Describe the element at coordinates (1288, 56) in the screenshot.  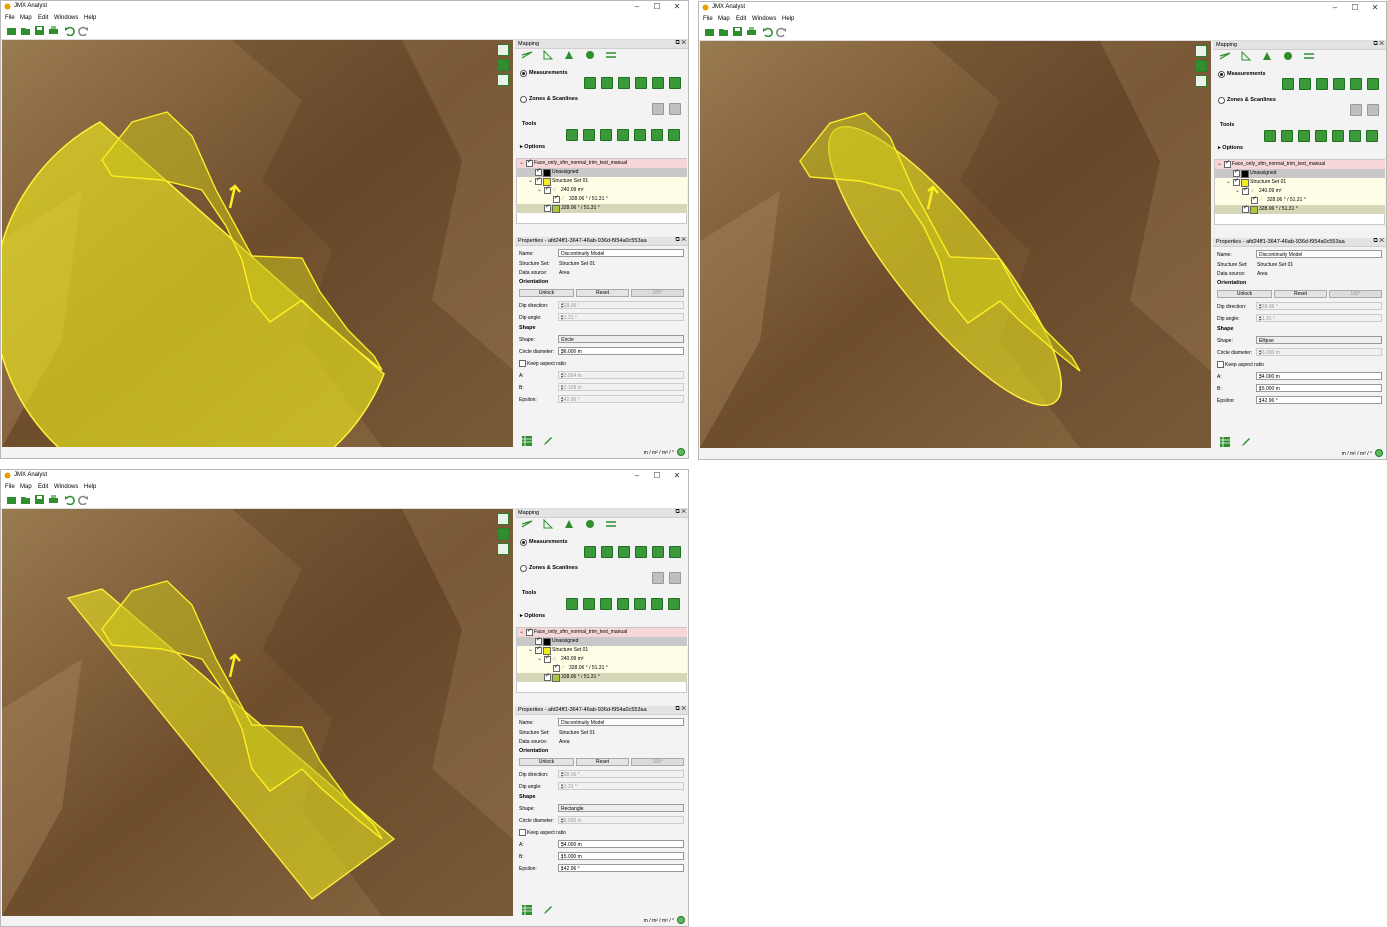
I see `tab-shape-icon` at that location.